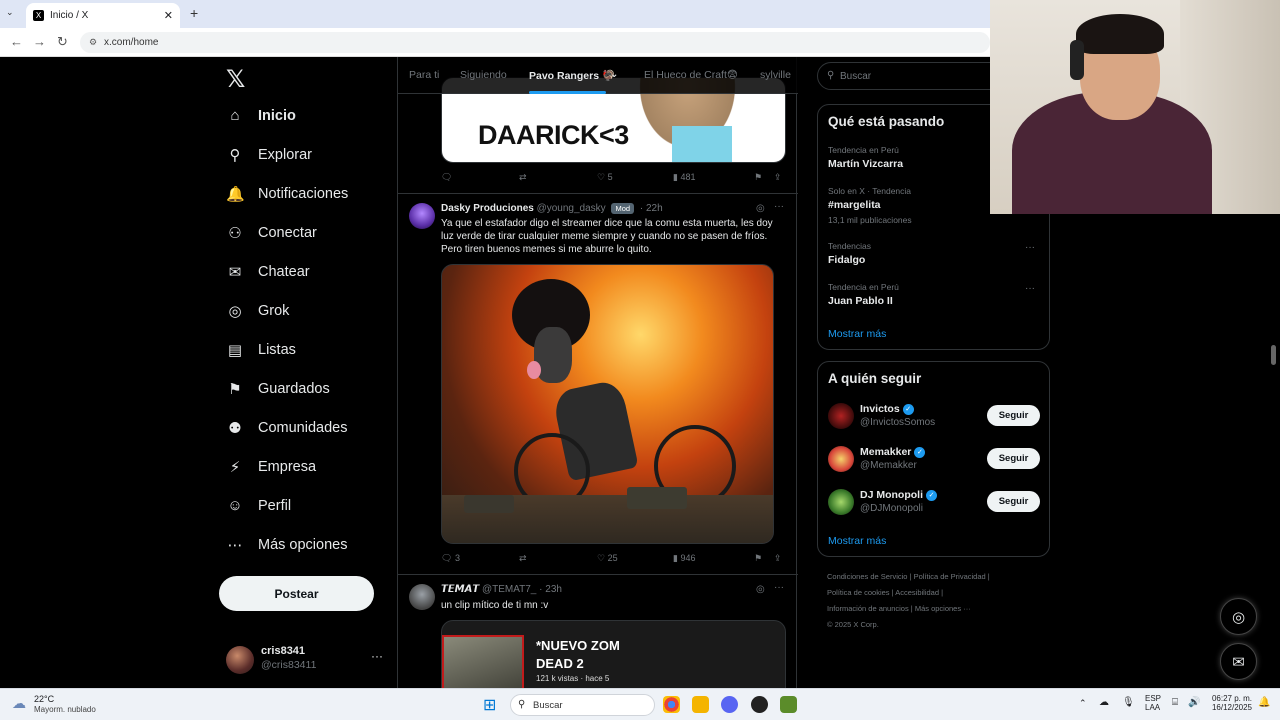  What do you see at coordinates (1194, 702) in the screenshot?
I see `volume-icon: 🔊` at bounding box center [1194, 702].